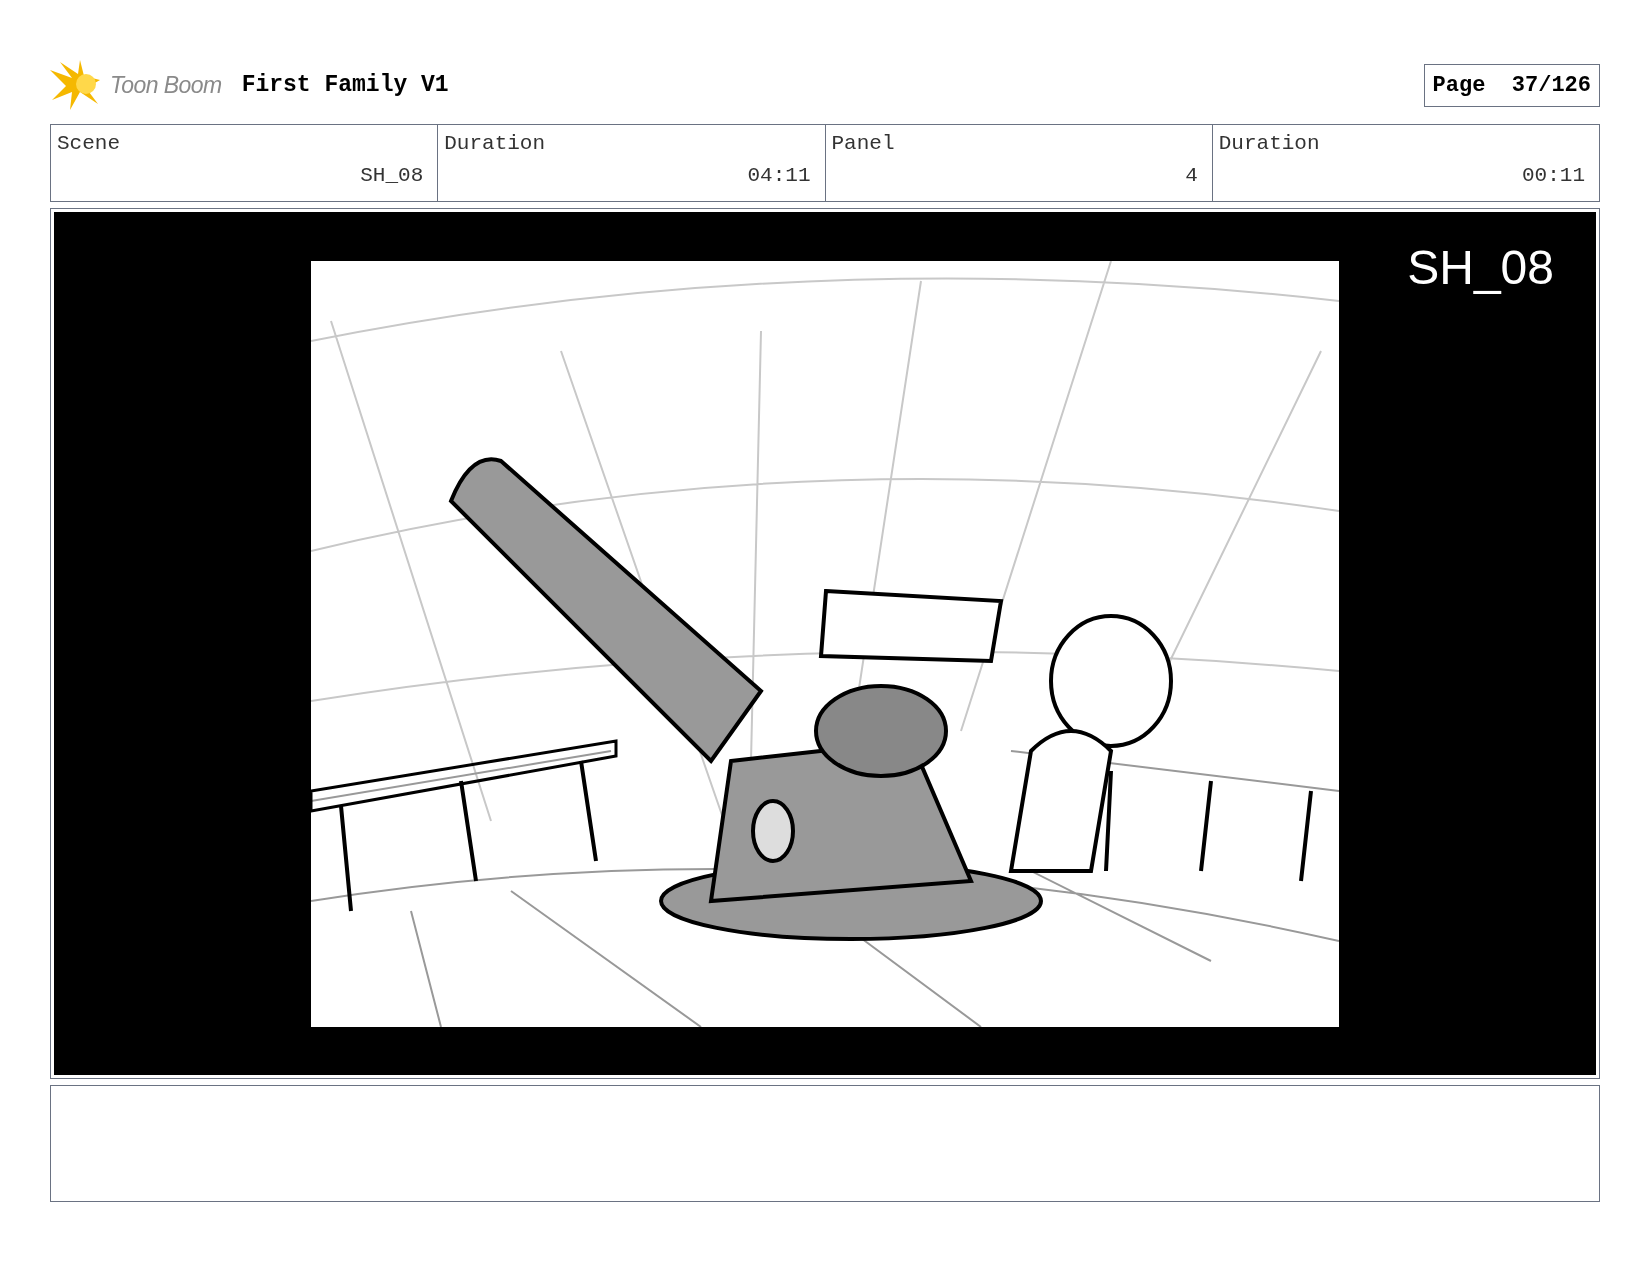 The width and height of the screenshot is (1650, 1275). Describe the element at coordinates (1480, 268) in the screenshot. I see `scene-label: SH_08` at that location.